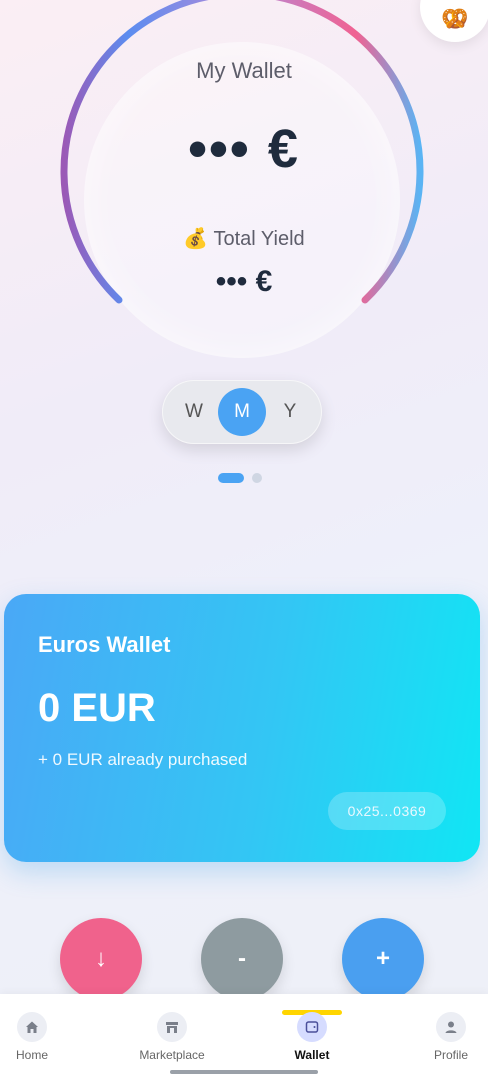 Image resolution: width=488 pixels, height=1080 pixels. Describe the element at coordinates (104, 644) in the screenshot. I see `card-title: Euros Wallet` at that location.